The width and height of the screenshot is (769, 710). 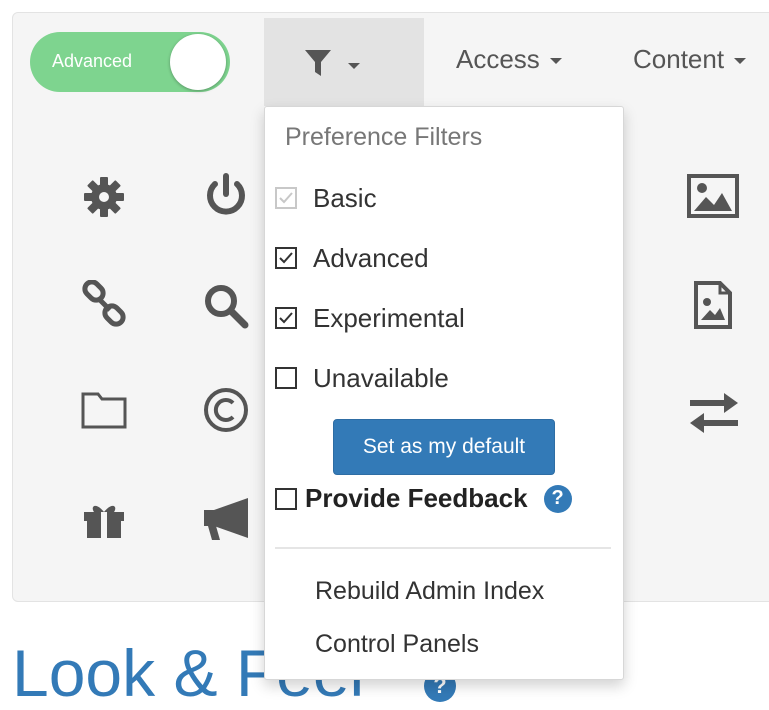 I want to click on filter-unavailable: Unavailable, so click(x=362, y=378).